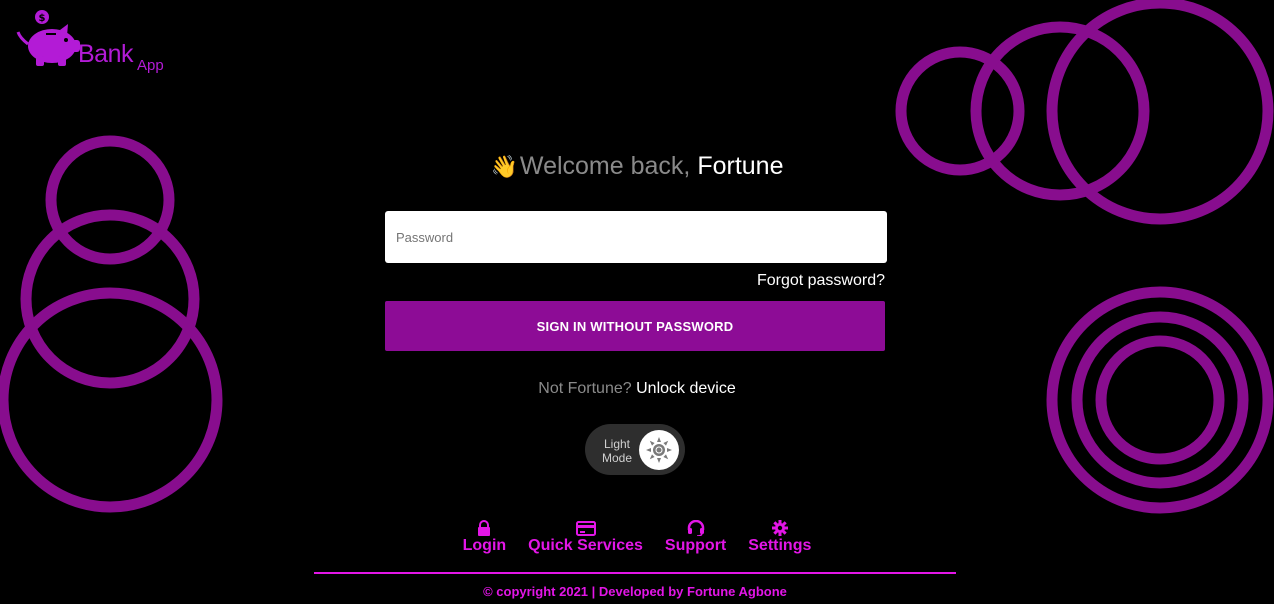 Image resolution: width=1274 pixels, height=604 pixels. What do you see at coordinates (504, 166) in the screenshot?
I see `waving-hand-icon: 👋` at bounding box center [504, 166].